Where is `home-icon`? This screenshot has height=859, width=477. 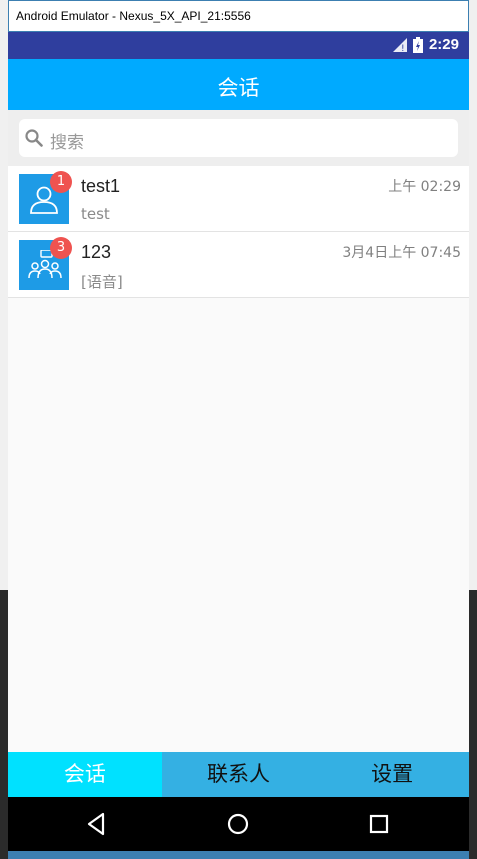
home-icon is located at coordinates (238, 824).